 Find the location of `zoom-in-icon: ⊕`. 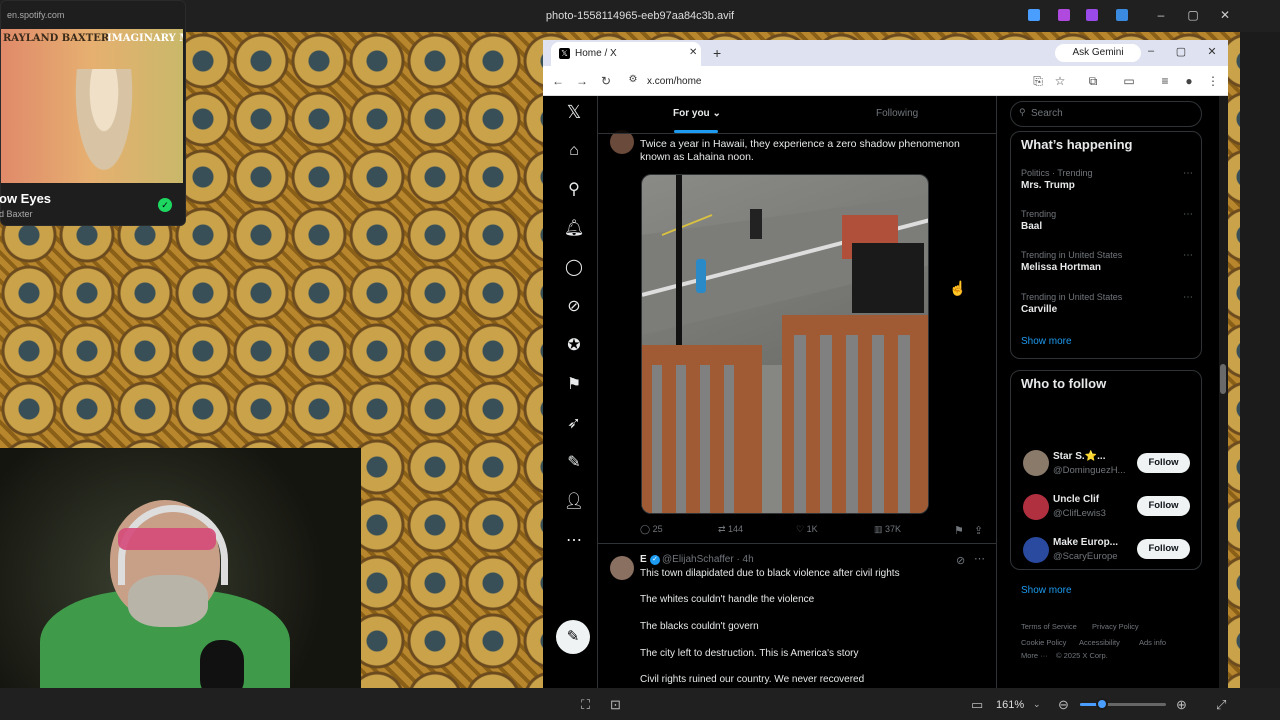

zoom-in-icon: ⊕ is located at coordinates (1181, 705).